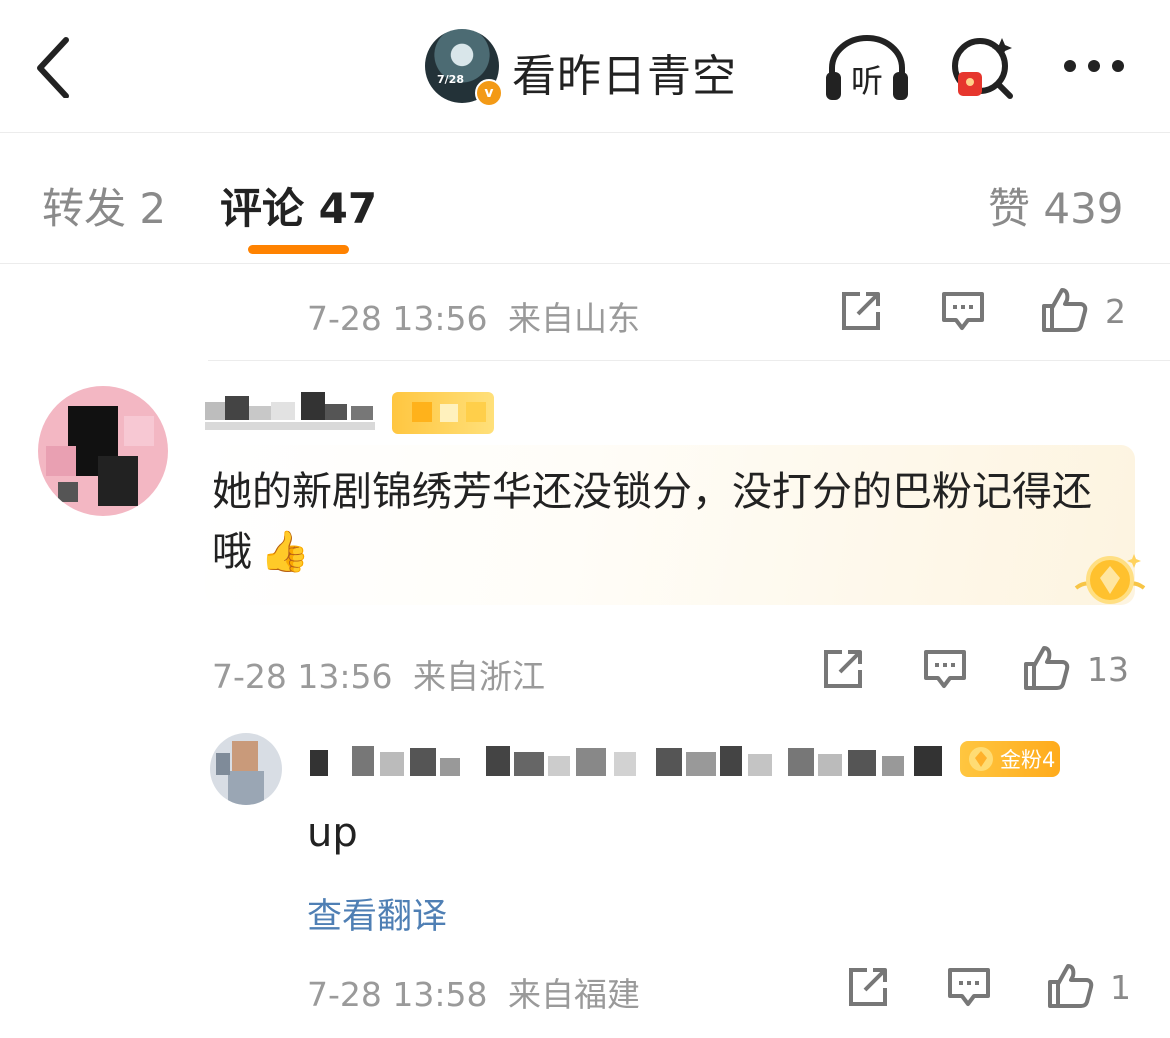 This screenshot has height=1038, width=1170. What do you see at coordinates (103, 451) in the screenshot?
I see `commenter-avatar` at bounding box center [103, 451].